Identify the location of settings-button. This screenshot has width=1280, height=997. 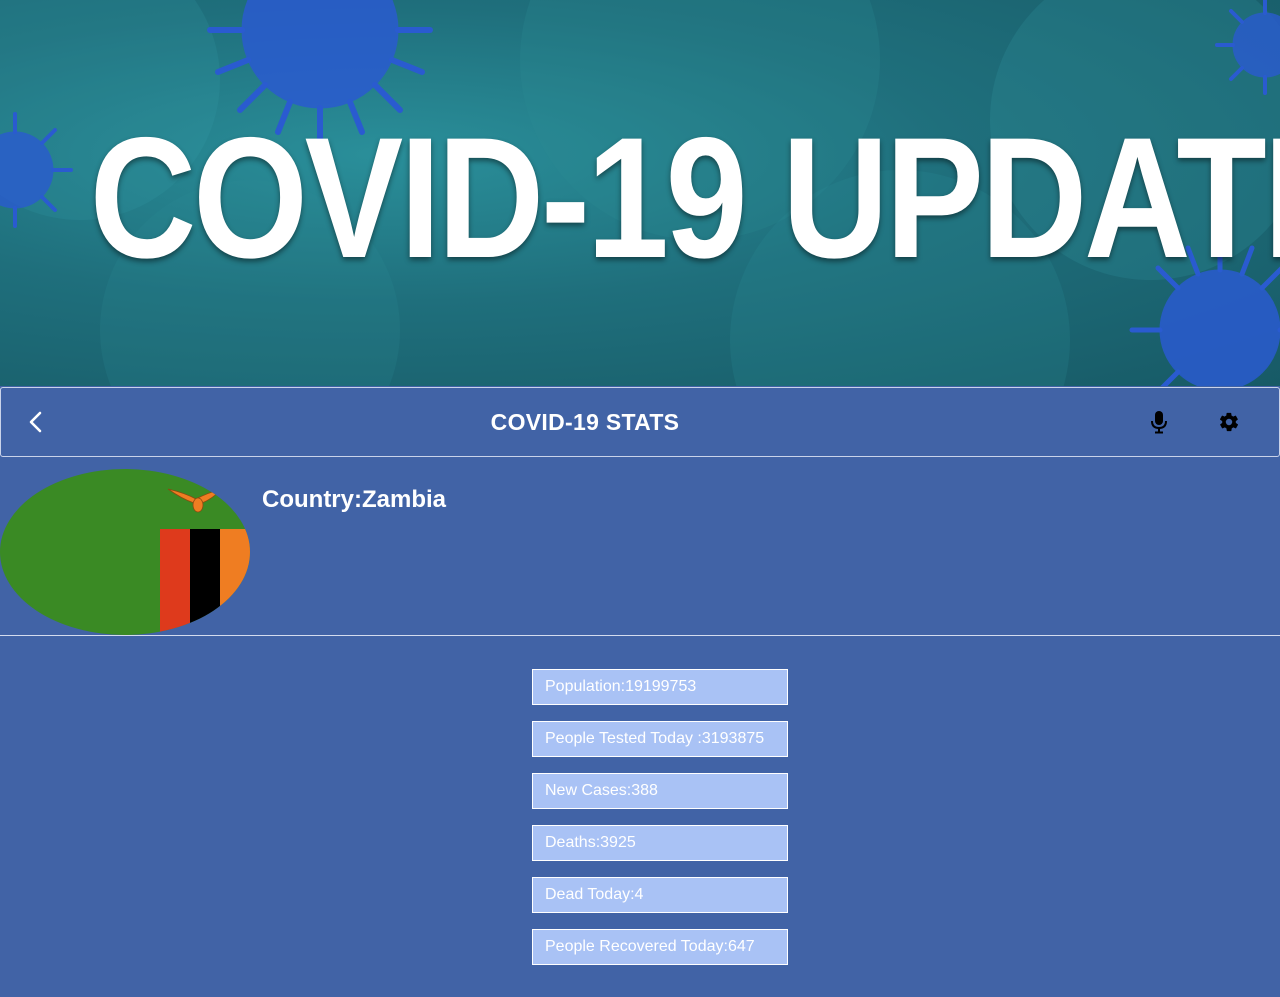
(1229, 422).